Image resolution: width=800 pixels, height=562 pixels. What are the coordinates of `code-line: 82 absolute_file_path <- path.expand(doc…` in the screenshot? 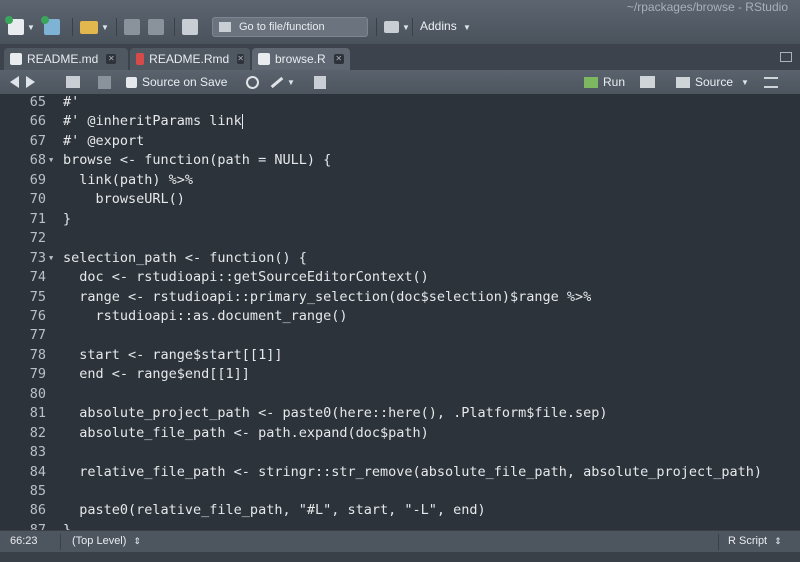 It's located at (400, 433).